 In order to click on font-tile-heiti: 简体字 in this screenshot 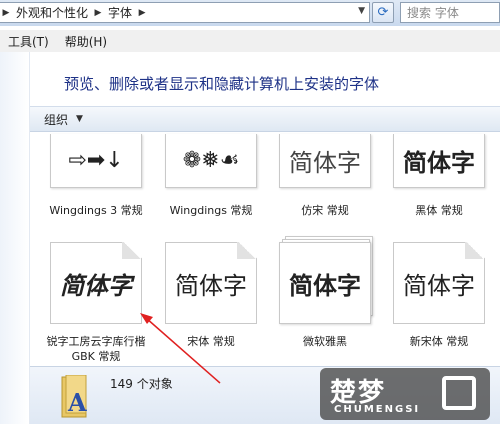, I will do `click(439, 161)`.